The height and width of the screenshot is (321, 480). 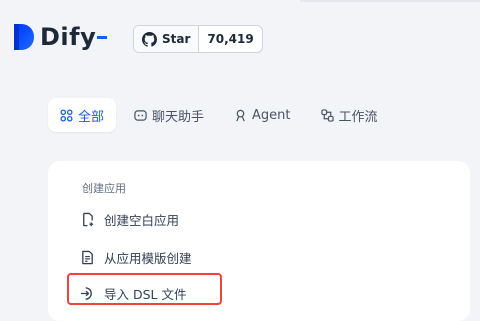 I want to click on file-plus-icon, so click(x=88, y=219).